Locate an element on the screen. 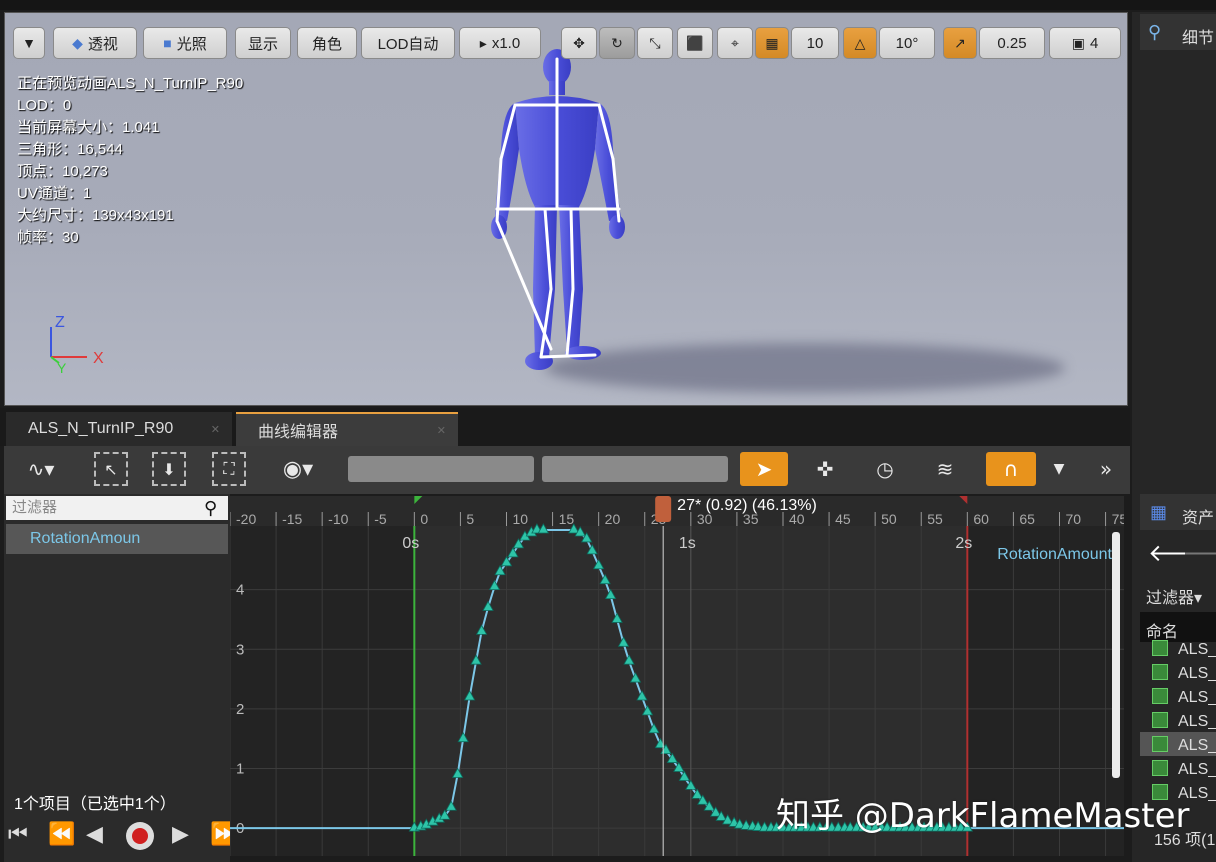 The height and width of the screenshot is (862, 1216). animation-asset-icon is located at coordinates (1160, 696).